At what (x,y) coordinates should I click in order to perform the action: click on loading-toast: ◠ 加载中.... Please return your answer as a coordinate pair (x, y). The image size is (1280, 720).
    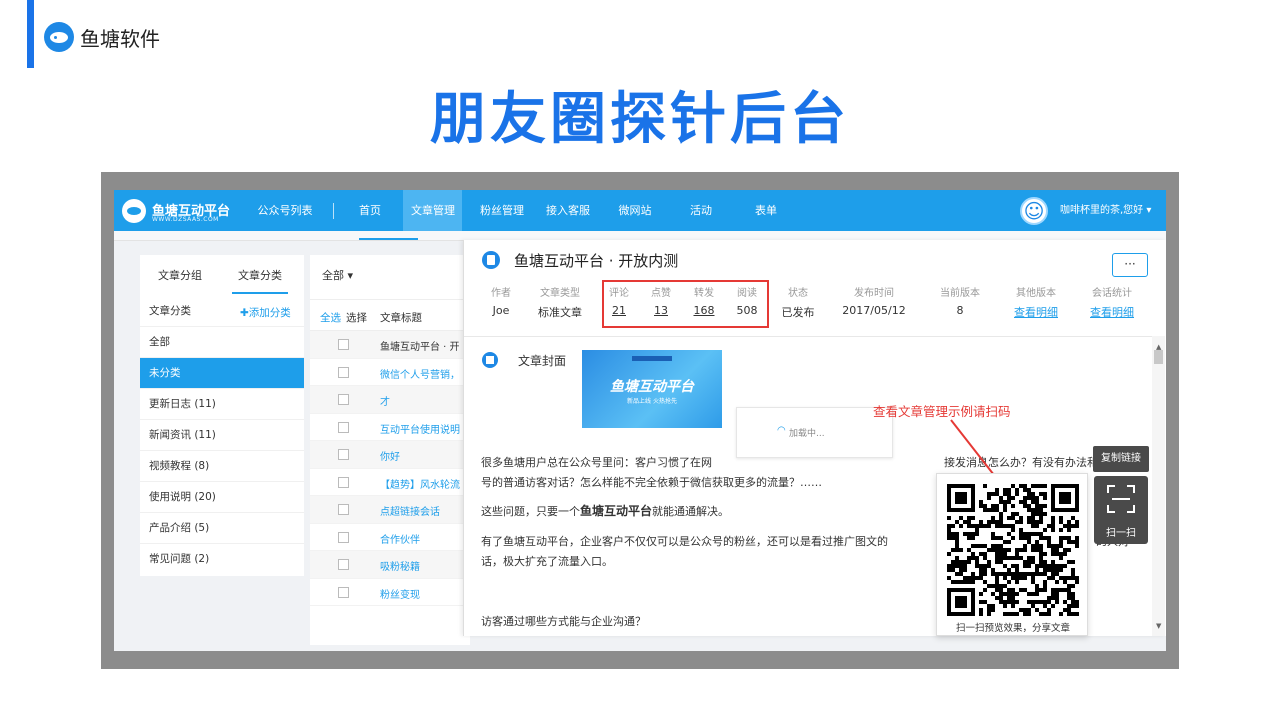
    Looking at the image, I should click on (814, 432).